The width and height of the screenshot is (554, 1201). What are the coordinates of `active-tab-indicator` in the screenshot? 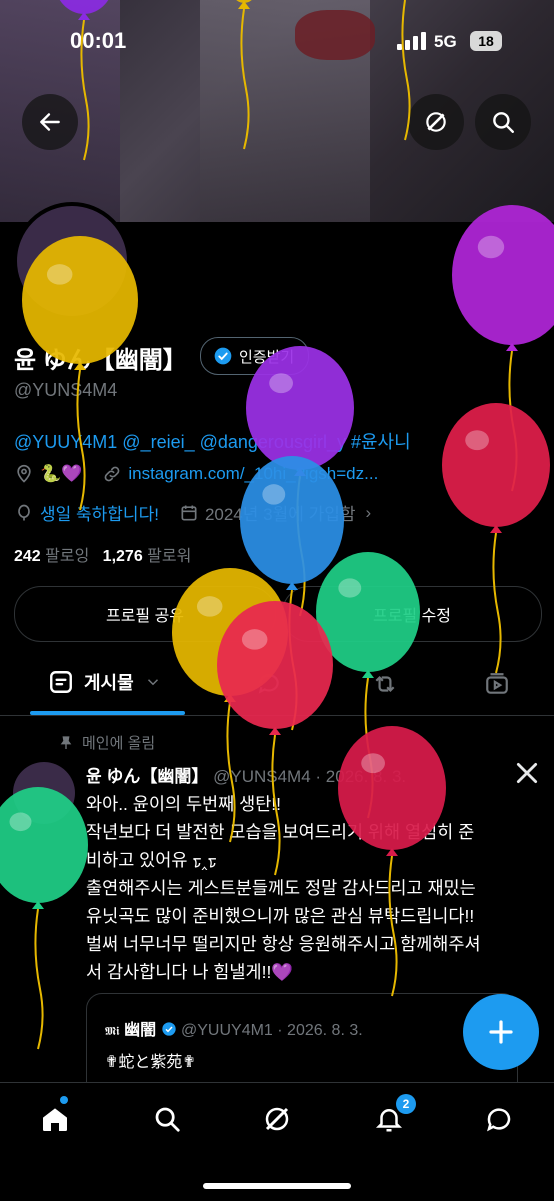 It's located at (107, 713).